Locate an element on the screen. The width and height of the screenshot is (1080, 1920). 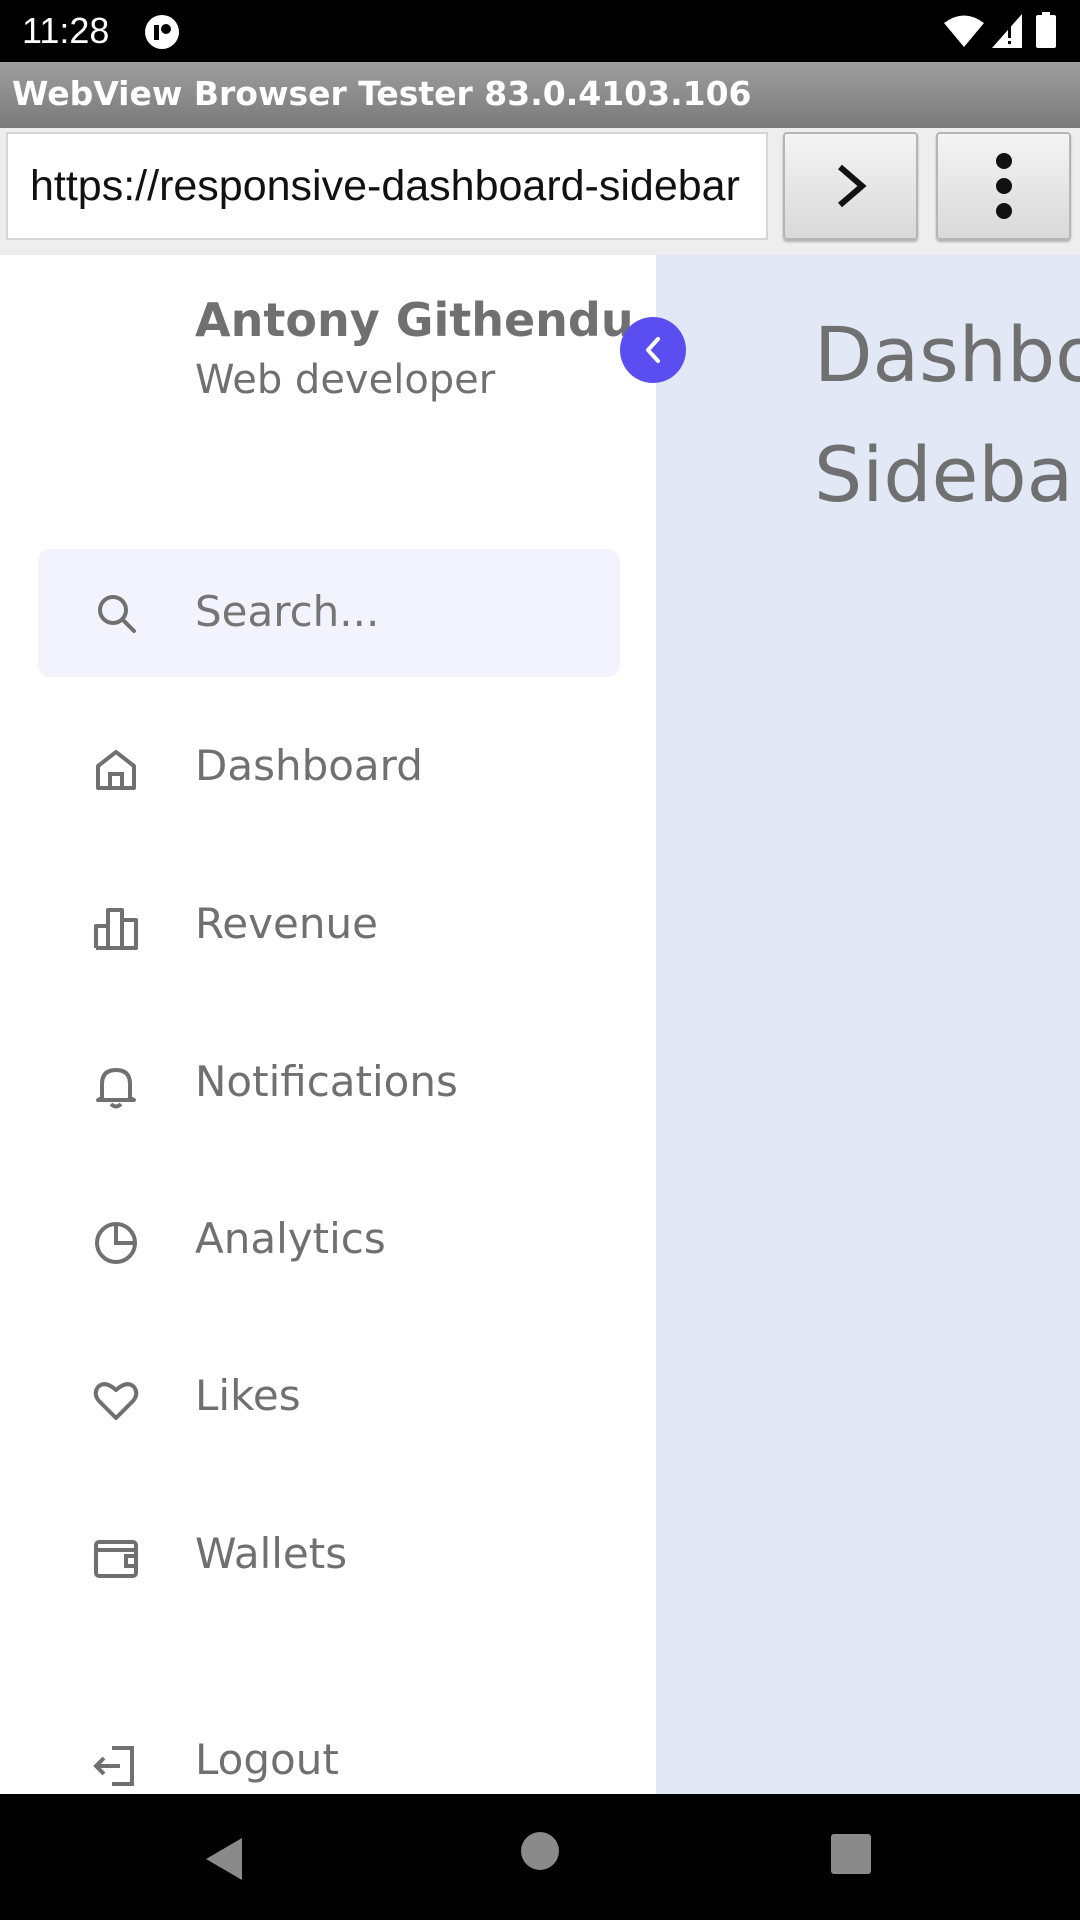
more-vertical-icon is located at coordinates (1003, 186).